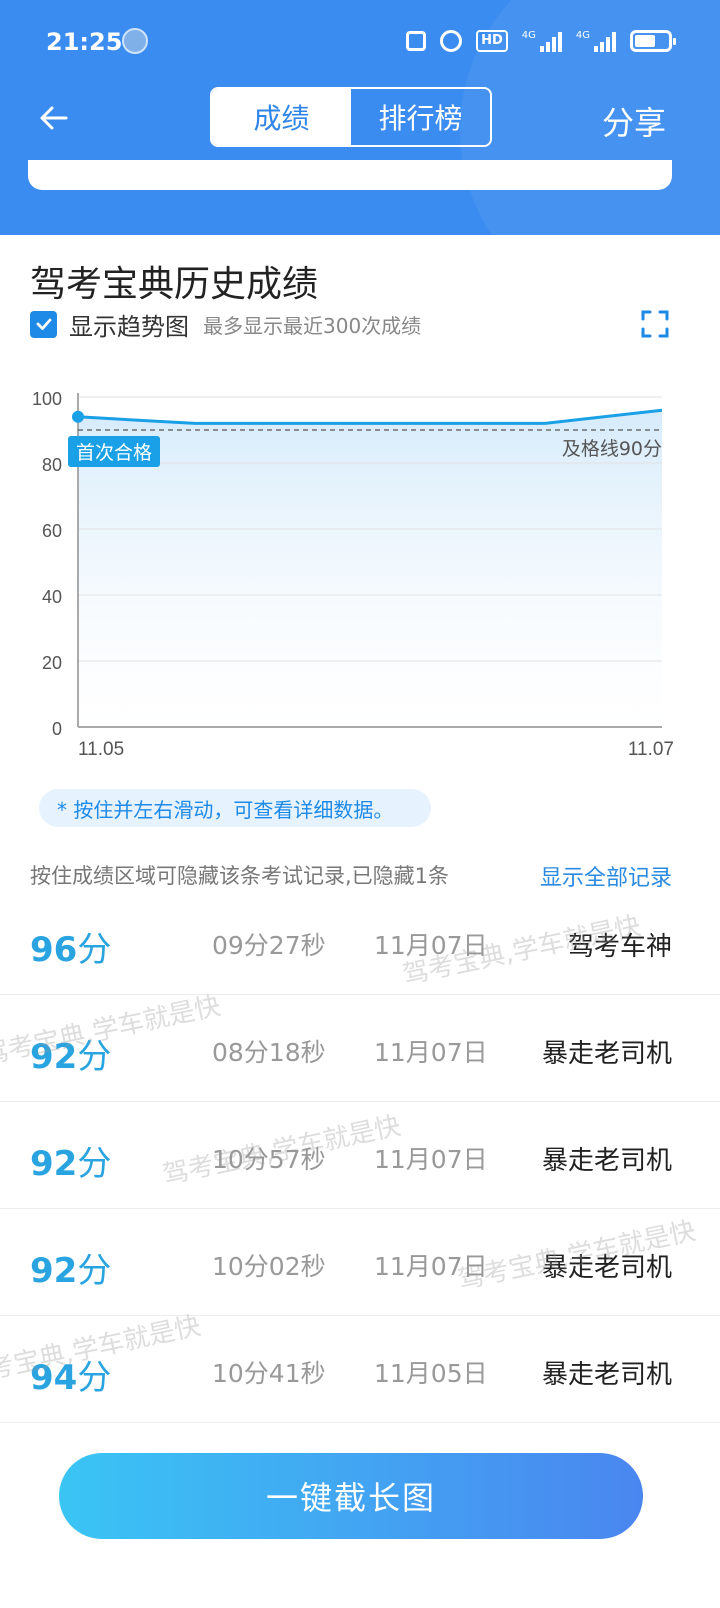 The image size is (720, 1608). Describe the element at coordinates (360, 42) in the screenshot. I see `status-bar: 21:25 HD 4G 4G` at that location.